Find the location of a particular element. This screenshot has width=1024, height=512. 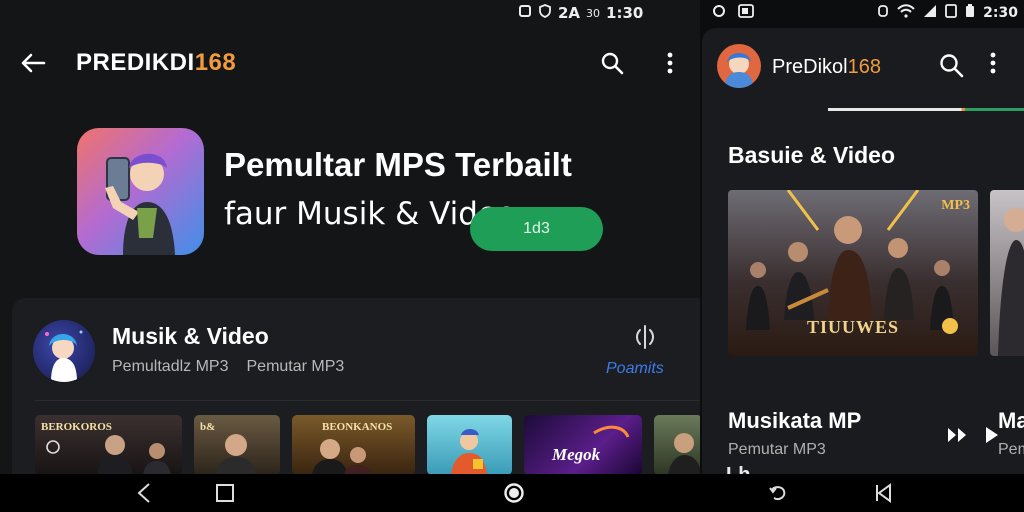

arrow-left-icon is located at coordinates (33, 63).